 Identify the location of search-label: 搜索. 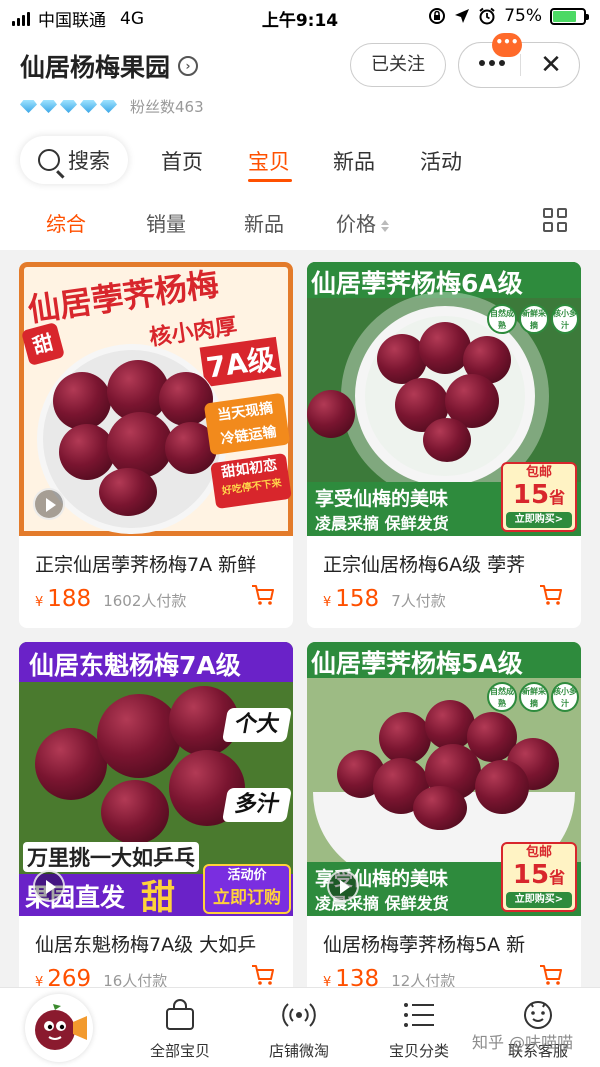
(89, 161).